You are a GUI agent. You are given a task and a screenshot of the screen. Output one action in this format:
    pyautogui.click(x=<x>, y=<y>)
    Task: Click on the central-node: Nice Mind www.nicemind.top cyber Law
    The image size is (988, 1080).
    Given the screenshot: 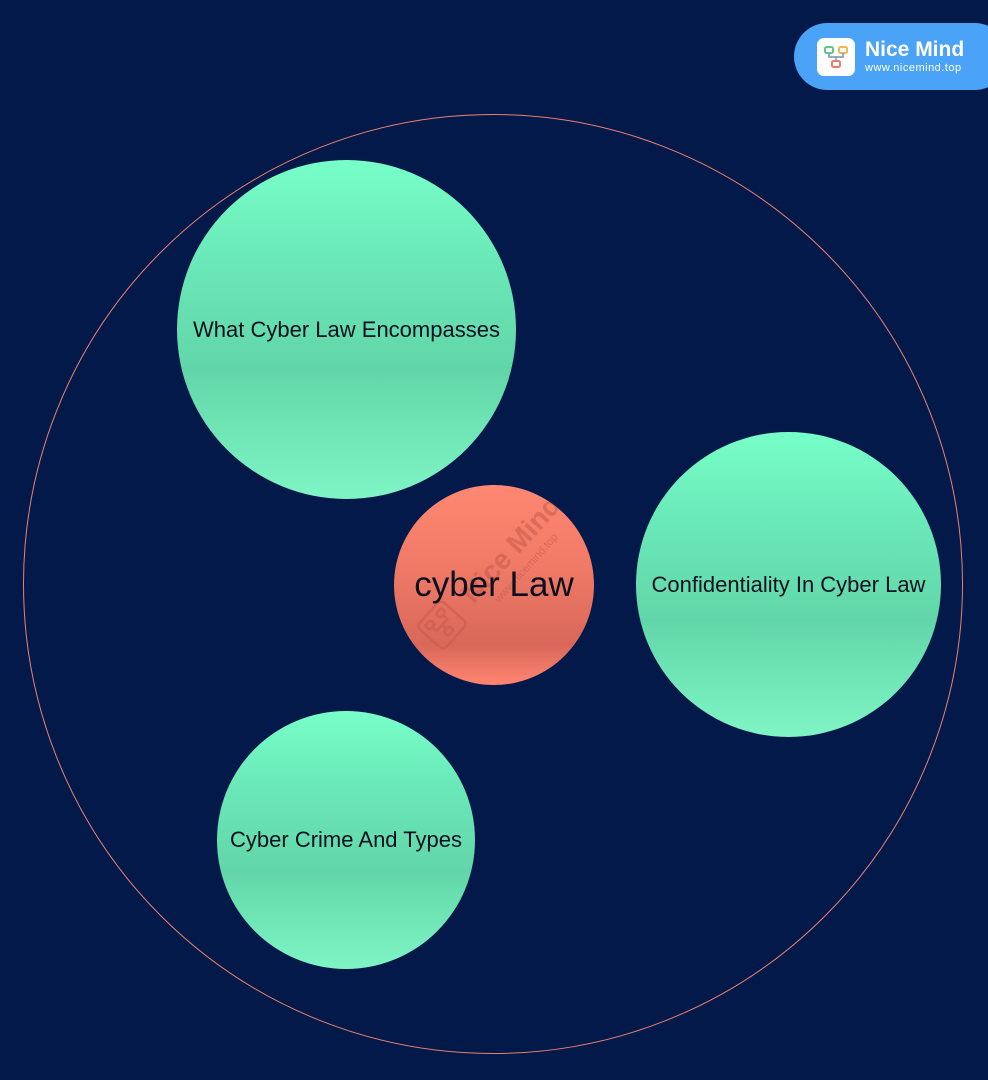 What is the action you would take?
    pyautogui.click(x=494, y=585)
    